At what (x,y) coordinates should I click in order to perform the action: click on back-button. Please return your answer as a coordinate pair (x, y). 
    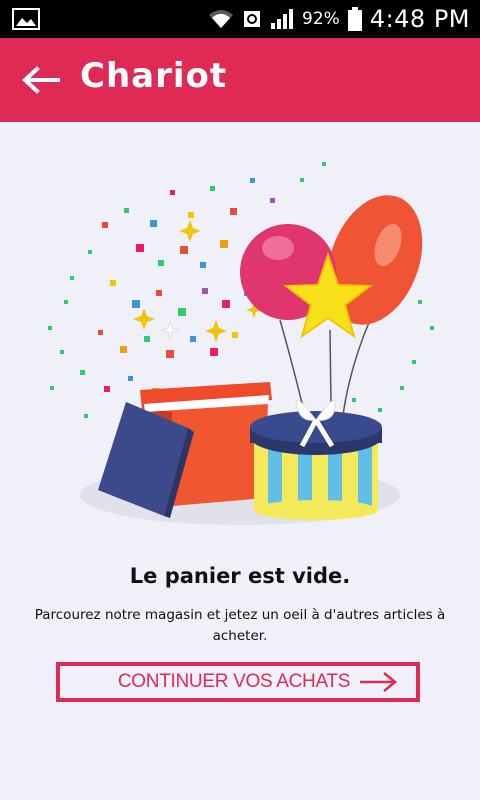
    Looking at the image, I should click on (41, 80).